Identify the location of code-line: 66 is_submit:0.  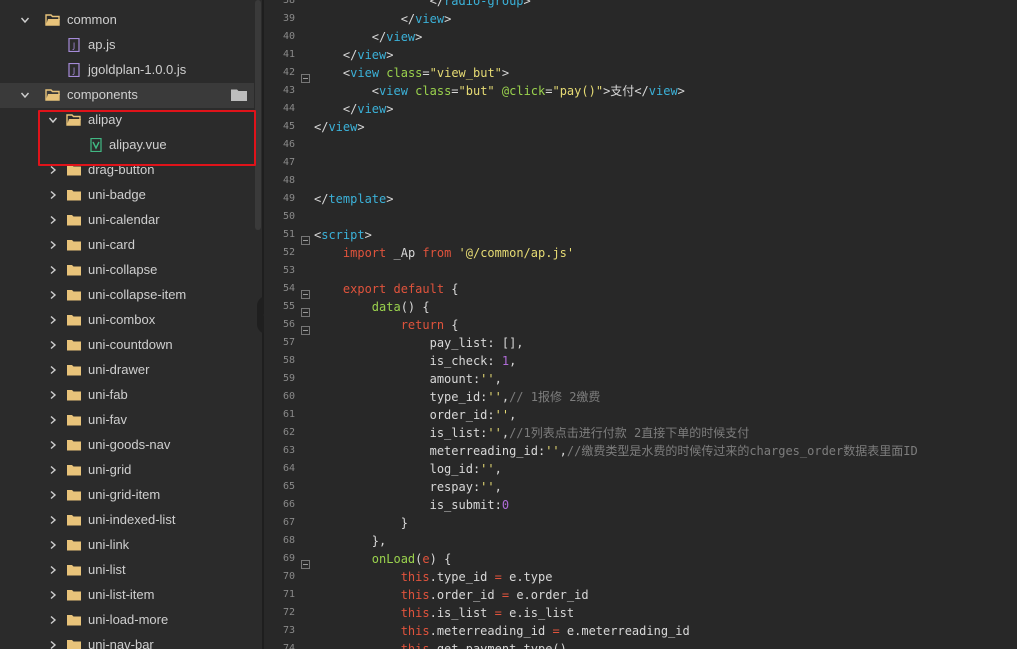
(640, 505).